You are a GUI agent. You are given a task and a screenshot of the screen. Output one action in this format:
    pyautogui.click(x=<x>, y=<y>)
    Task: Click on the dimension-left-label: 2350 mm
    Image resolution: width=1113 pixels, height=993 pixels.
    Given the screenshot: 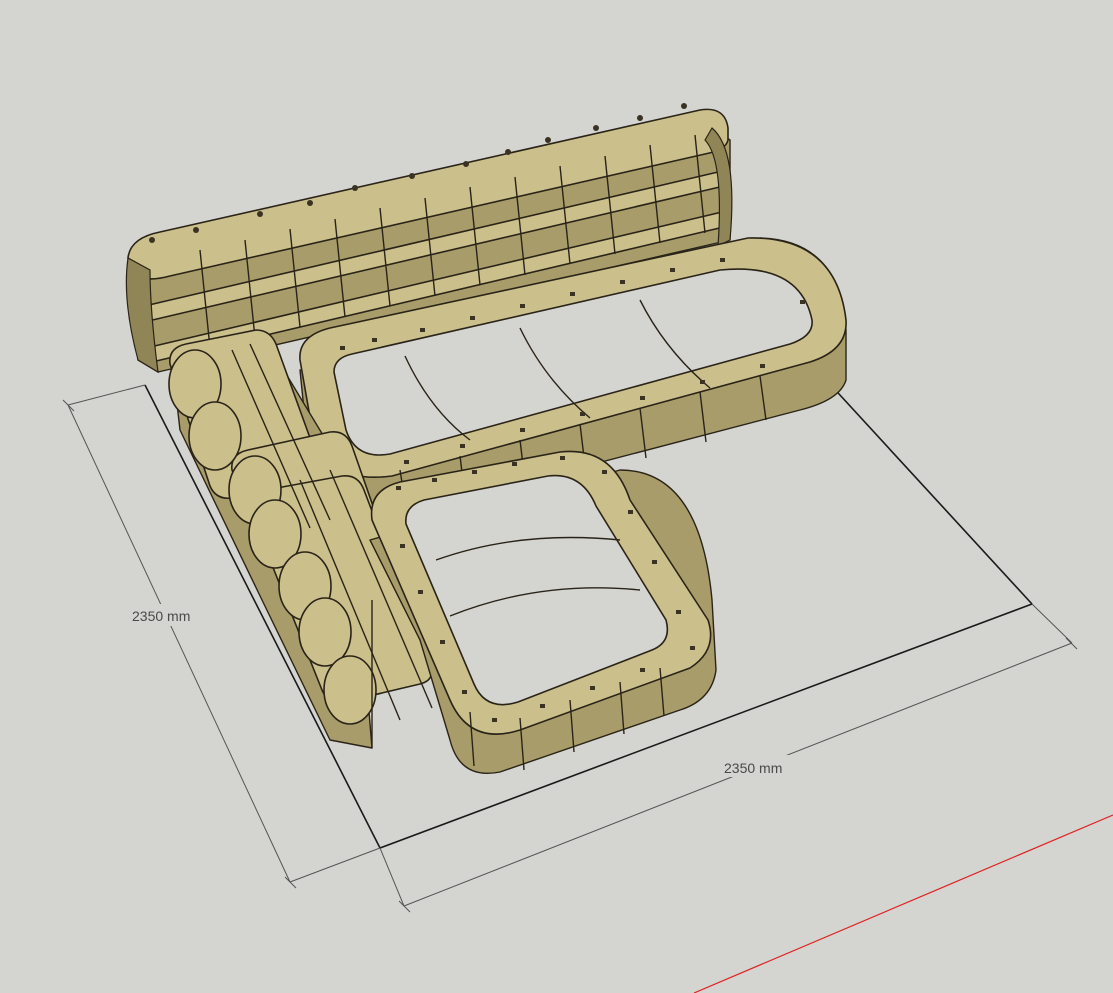 What is the action you would take?
    pyautogui.click(x=161, y=616)
    